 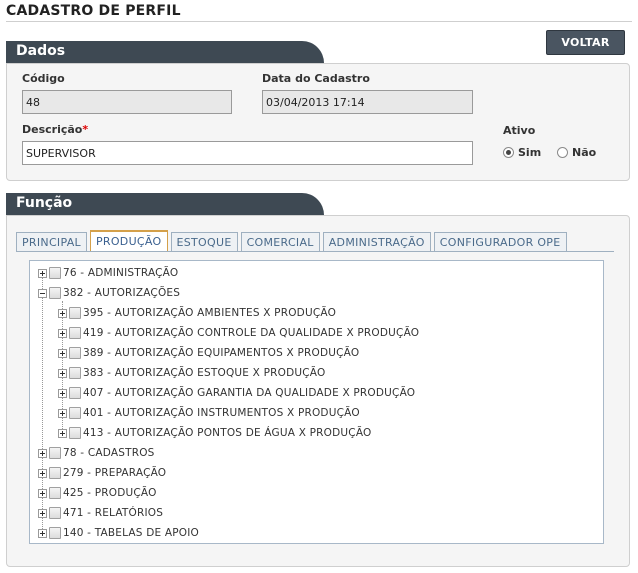 I want to click on ativo-sim-label: Sim, so click(x=530, y=152).